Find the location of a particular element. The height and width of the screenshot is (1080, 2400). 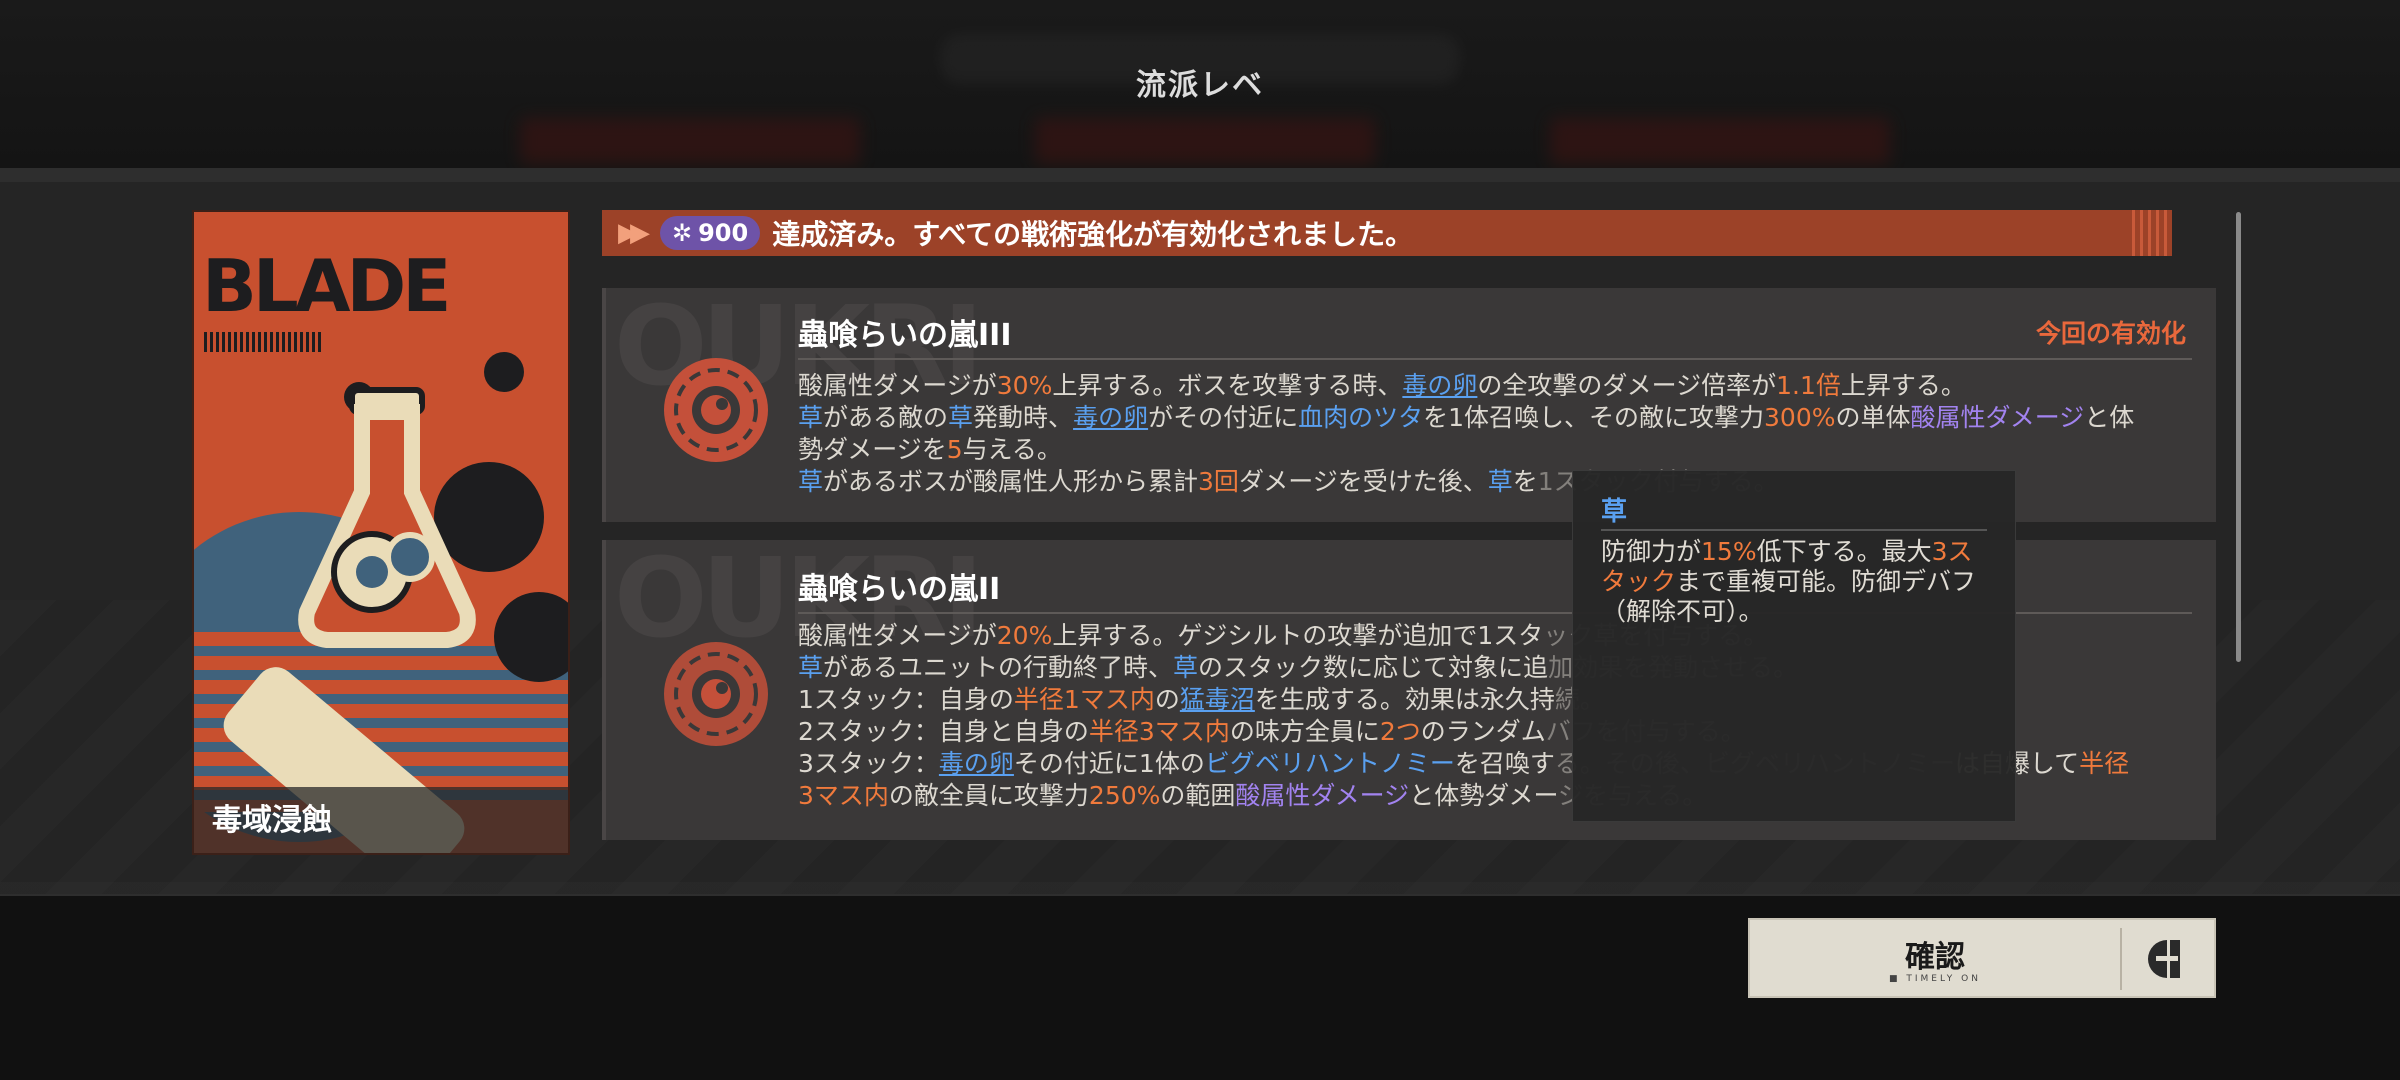

confirm-sublabel: ■ TIMELY ON is located at coordinates (1935, 979).